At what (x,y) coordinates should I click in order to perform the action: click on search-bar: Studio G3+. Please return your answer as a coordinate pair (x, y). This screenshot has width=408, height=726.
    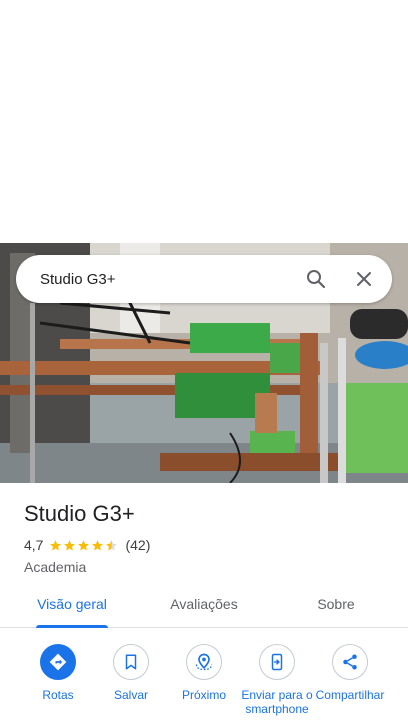
    Looking at the image, I should click on (204, 279).